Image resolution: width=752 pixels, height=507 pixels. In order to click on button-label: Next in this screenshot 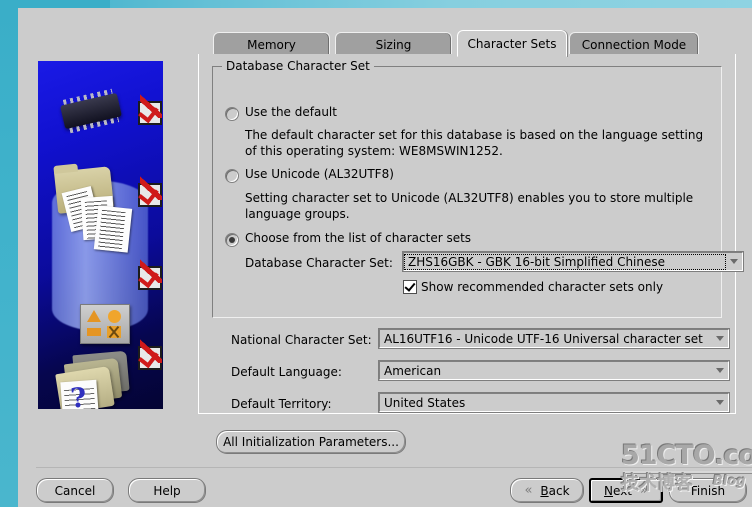, I will do `click(618, 490)`.